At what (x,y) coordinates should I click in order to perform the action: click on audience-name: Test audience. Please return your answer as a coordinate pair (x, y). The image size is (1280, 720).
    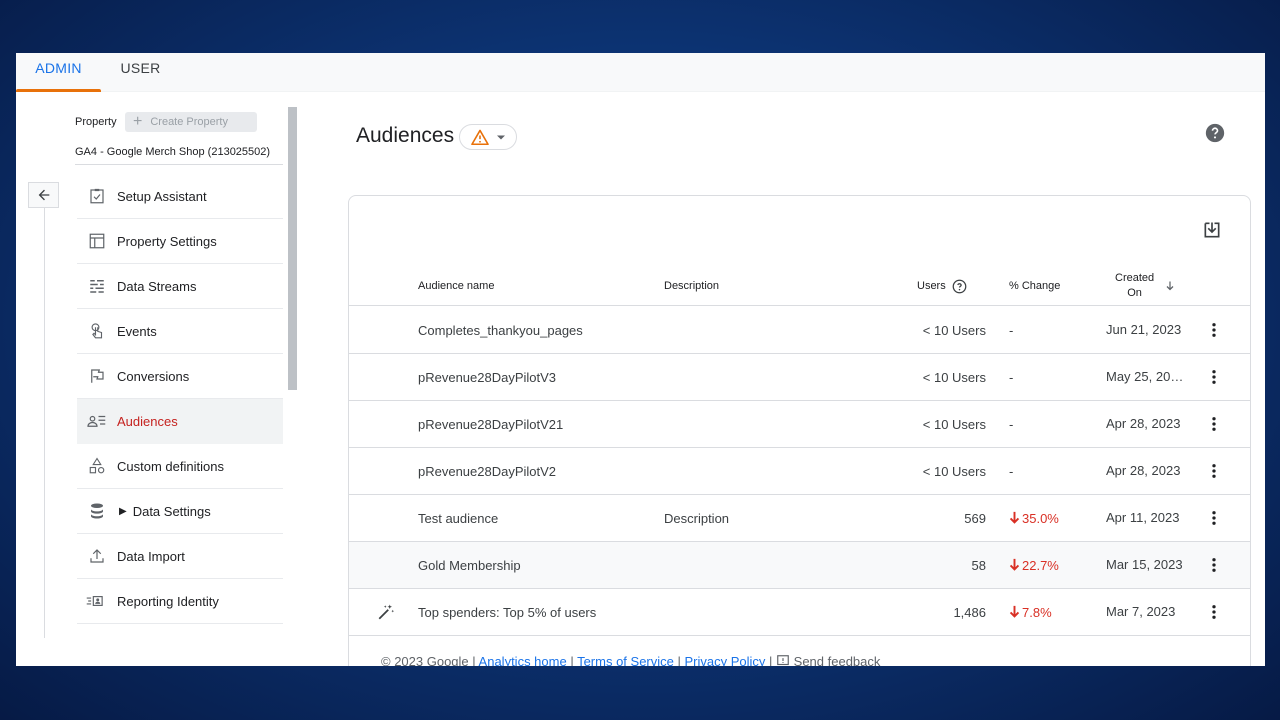
    Looking at the image, I should click on (458, 518).